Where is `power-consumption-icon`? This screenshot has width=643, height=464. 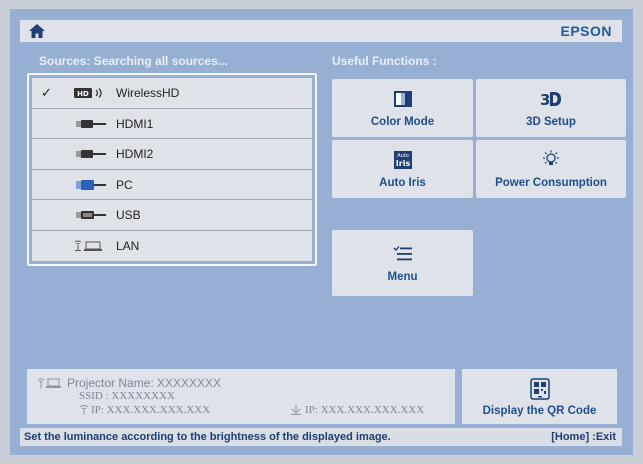
power-consumption-icon is located at coordinates (551, 157).